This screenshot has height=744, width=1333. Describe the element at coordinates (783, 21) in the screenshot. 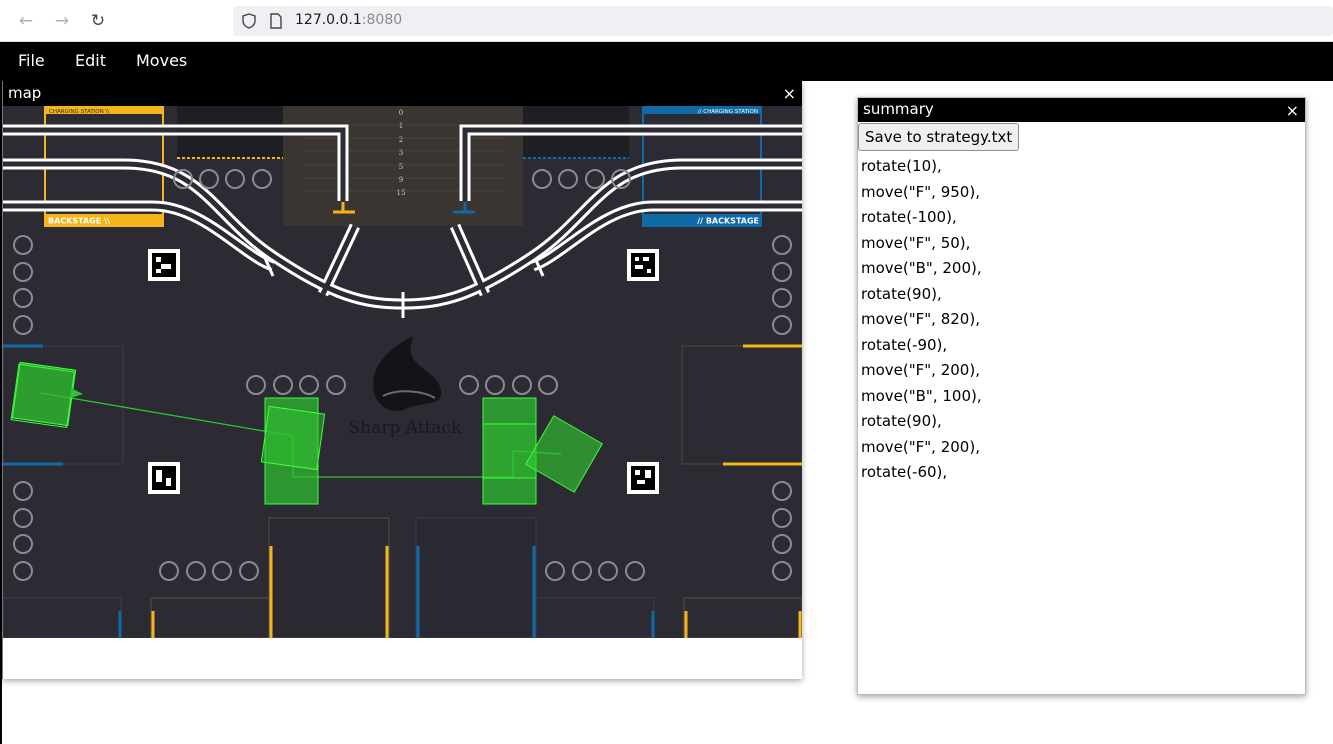

I see `address-bar: 127.0.0.1:8080` at that location.